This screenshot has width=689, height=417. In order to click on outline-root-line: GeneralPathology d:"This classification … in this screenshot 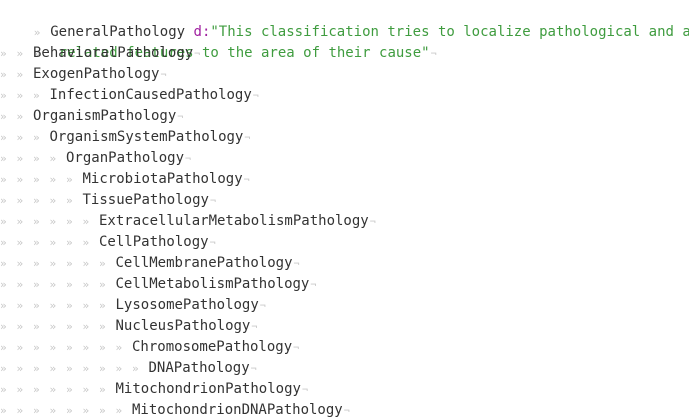, I will do `click(344, 20)`.